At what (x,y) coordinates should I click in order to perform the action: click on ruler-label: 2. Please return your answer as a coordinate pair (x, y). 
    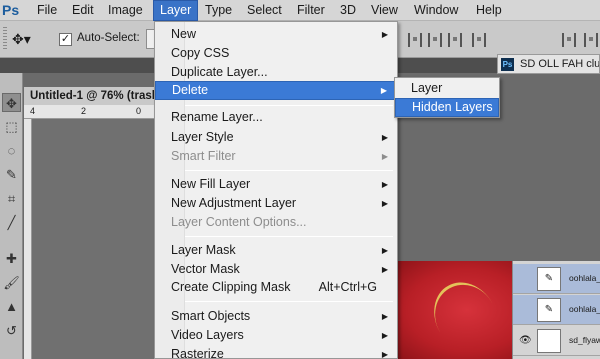
    Looking at the image, I should click on (84, 111).